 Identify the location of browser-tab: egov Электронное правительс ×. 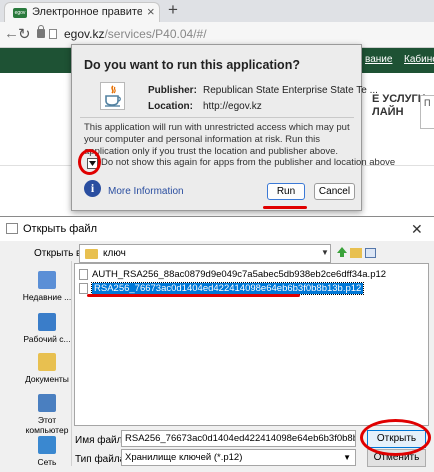
(82, 12).